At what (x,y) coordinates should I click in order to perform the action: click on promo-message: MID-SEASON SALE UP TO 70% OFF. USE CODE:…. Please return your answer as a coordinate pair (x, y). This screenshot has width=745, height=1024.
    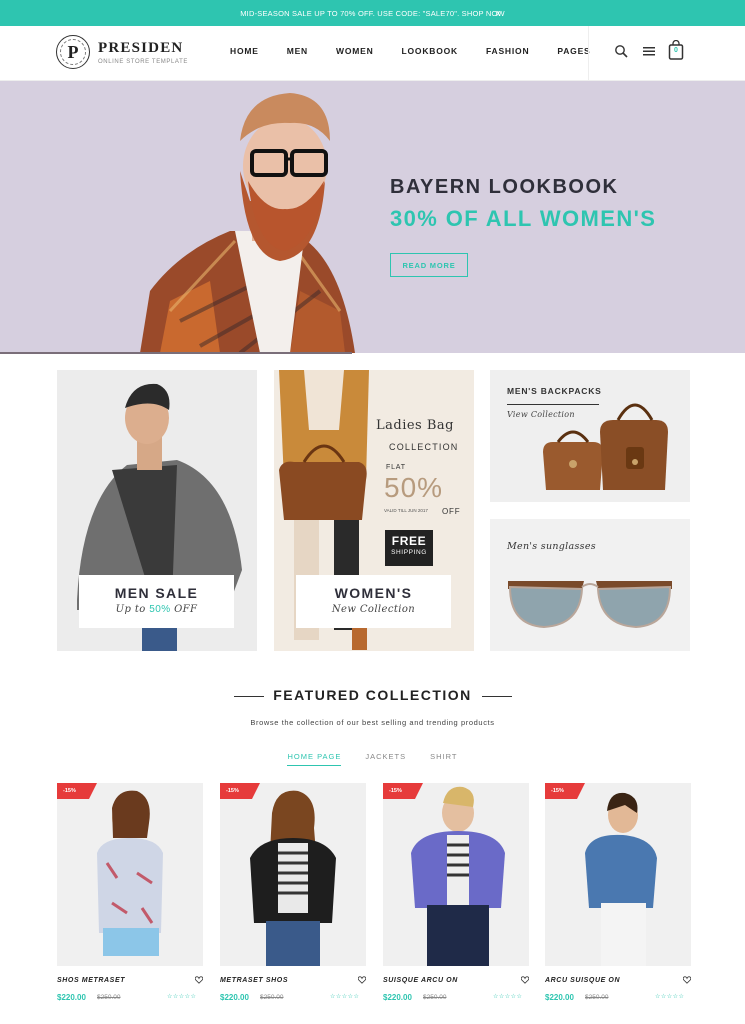
    Looking at the image, I should click on (372, 13).